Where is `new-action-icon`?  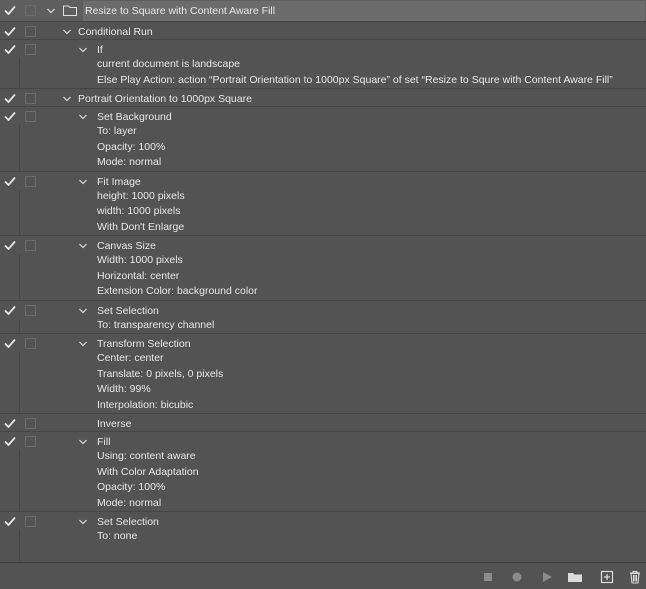 new-action-icon is located at coordinates (607, 577).